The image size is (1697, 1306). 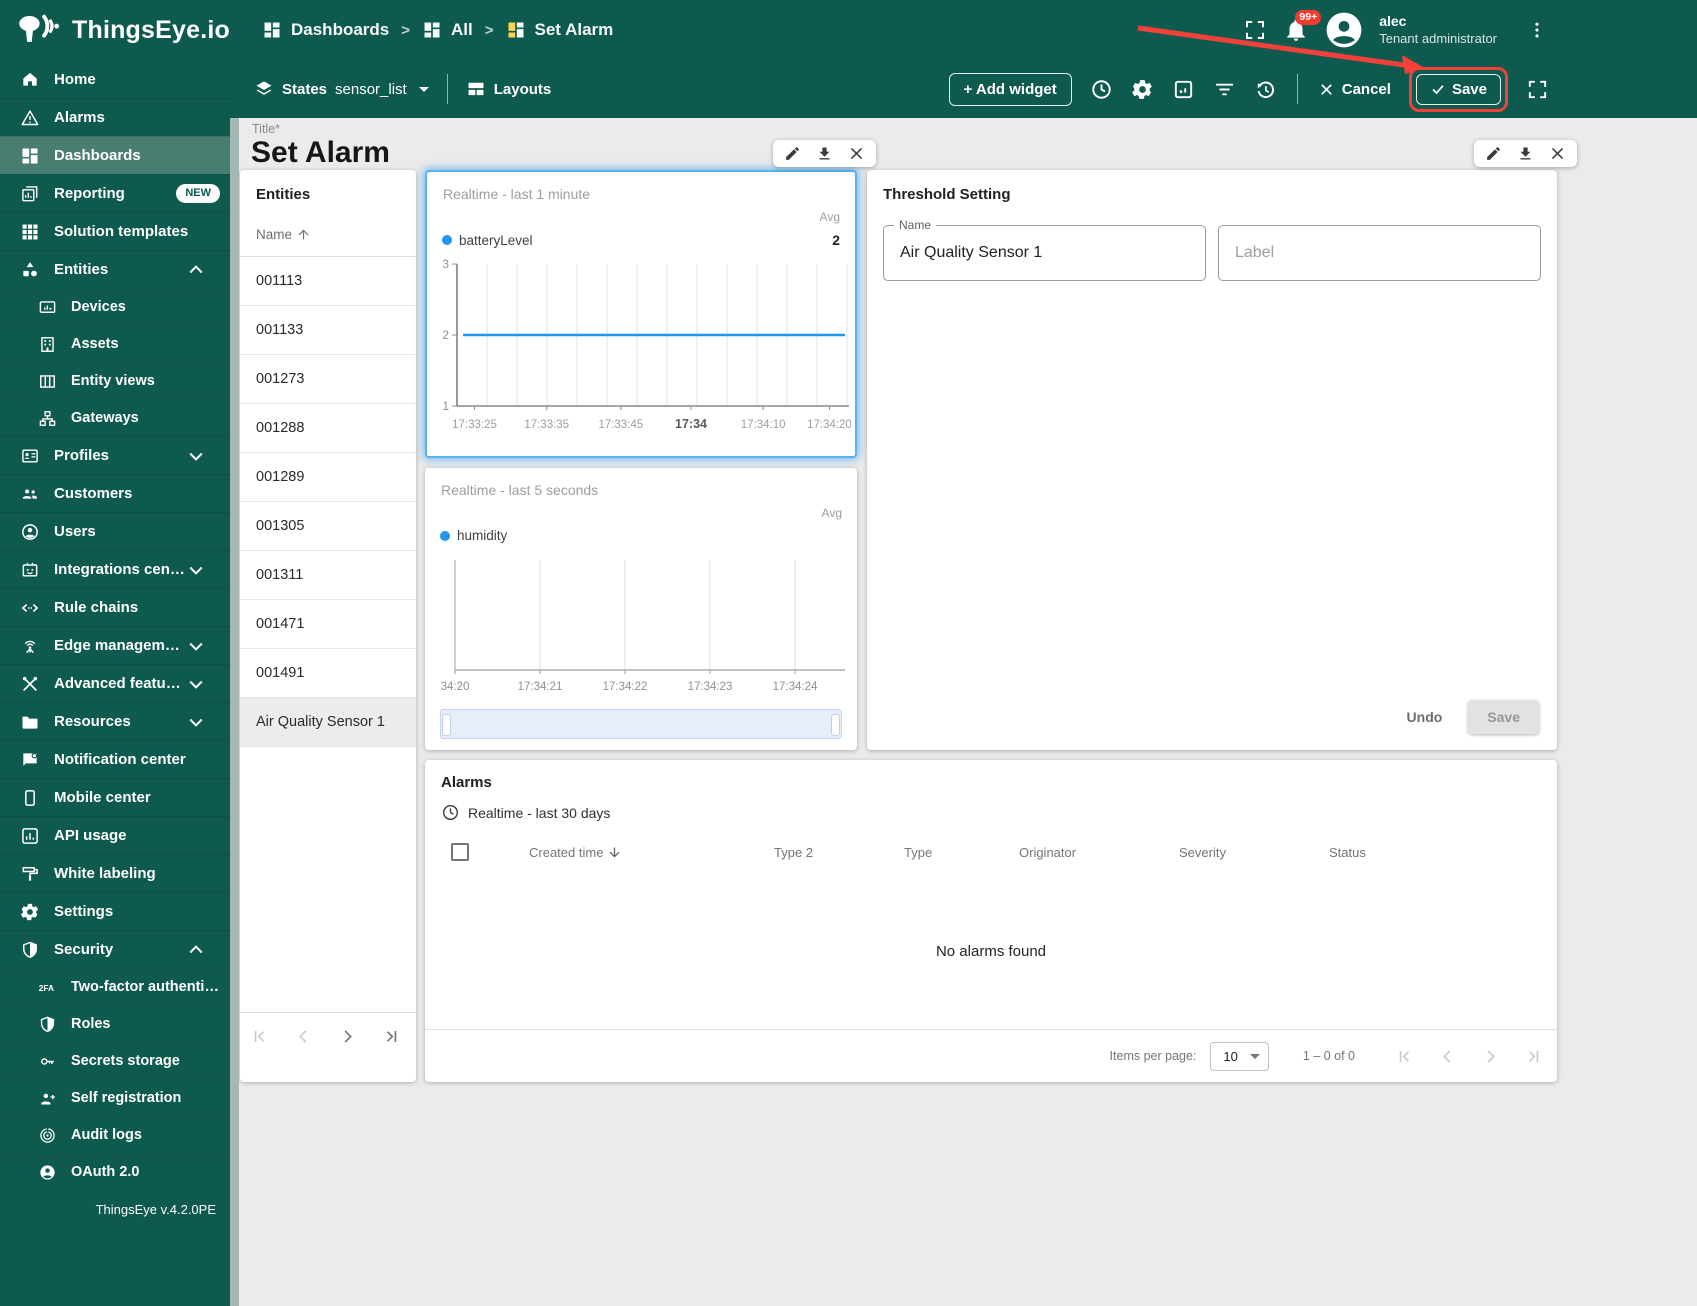 I want to click on threshold-save-button: Save, so click(x=1503, y=717).